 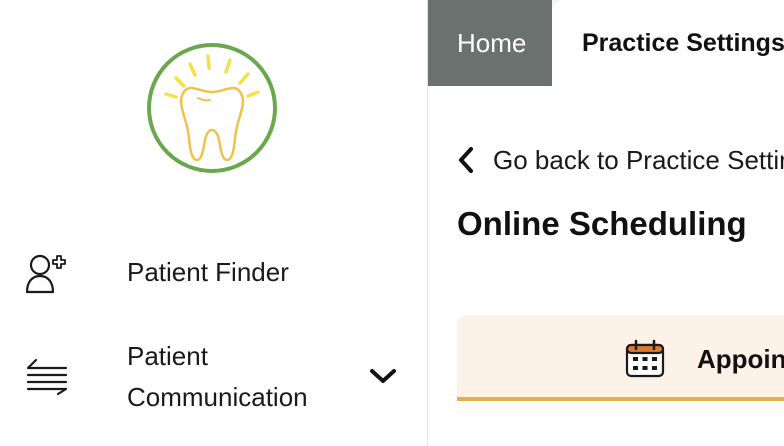 I want to click on sidebar-item-patient-communication: Patient Communication, so click(x=213, y=378).